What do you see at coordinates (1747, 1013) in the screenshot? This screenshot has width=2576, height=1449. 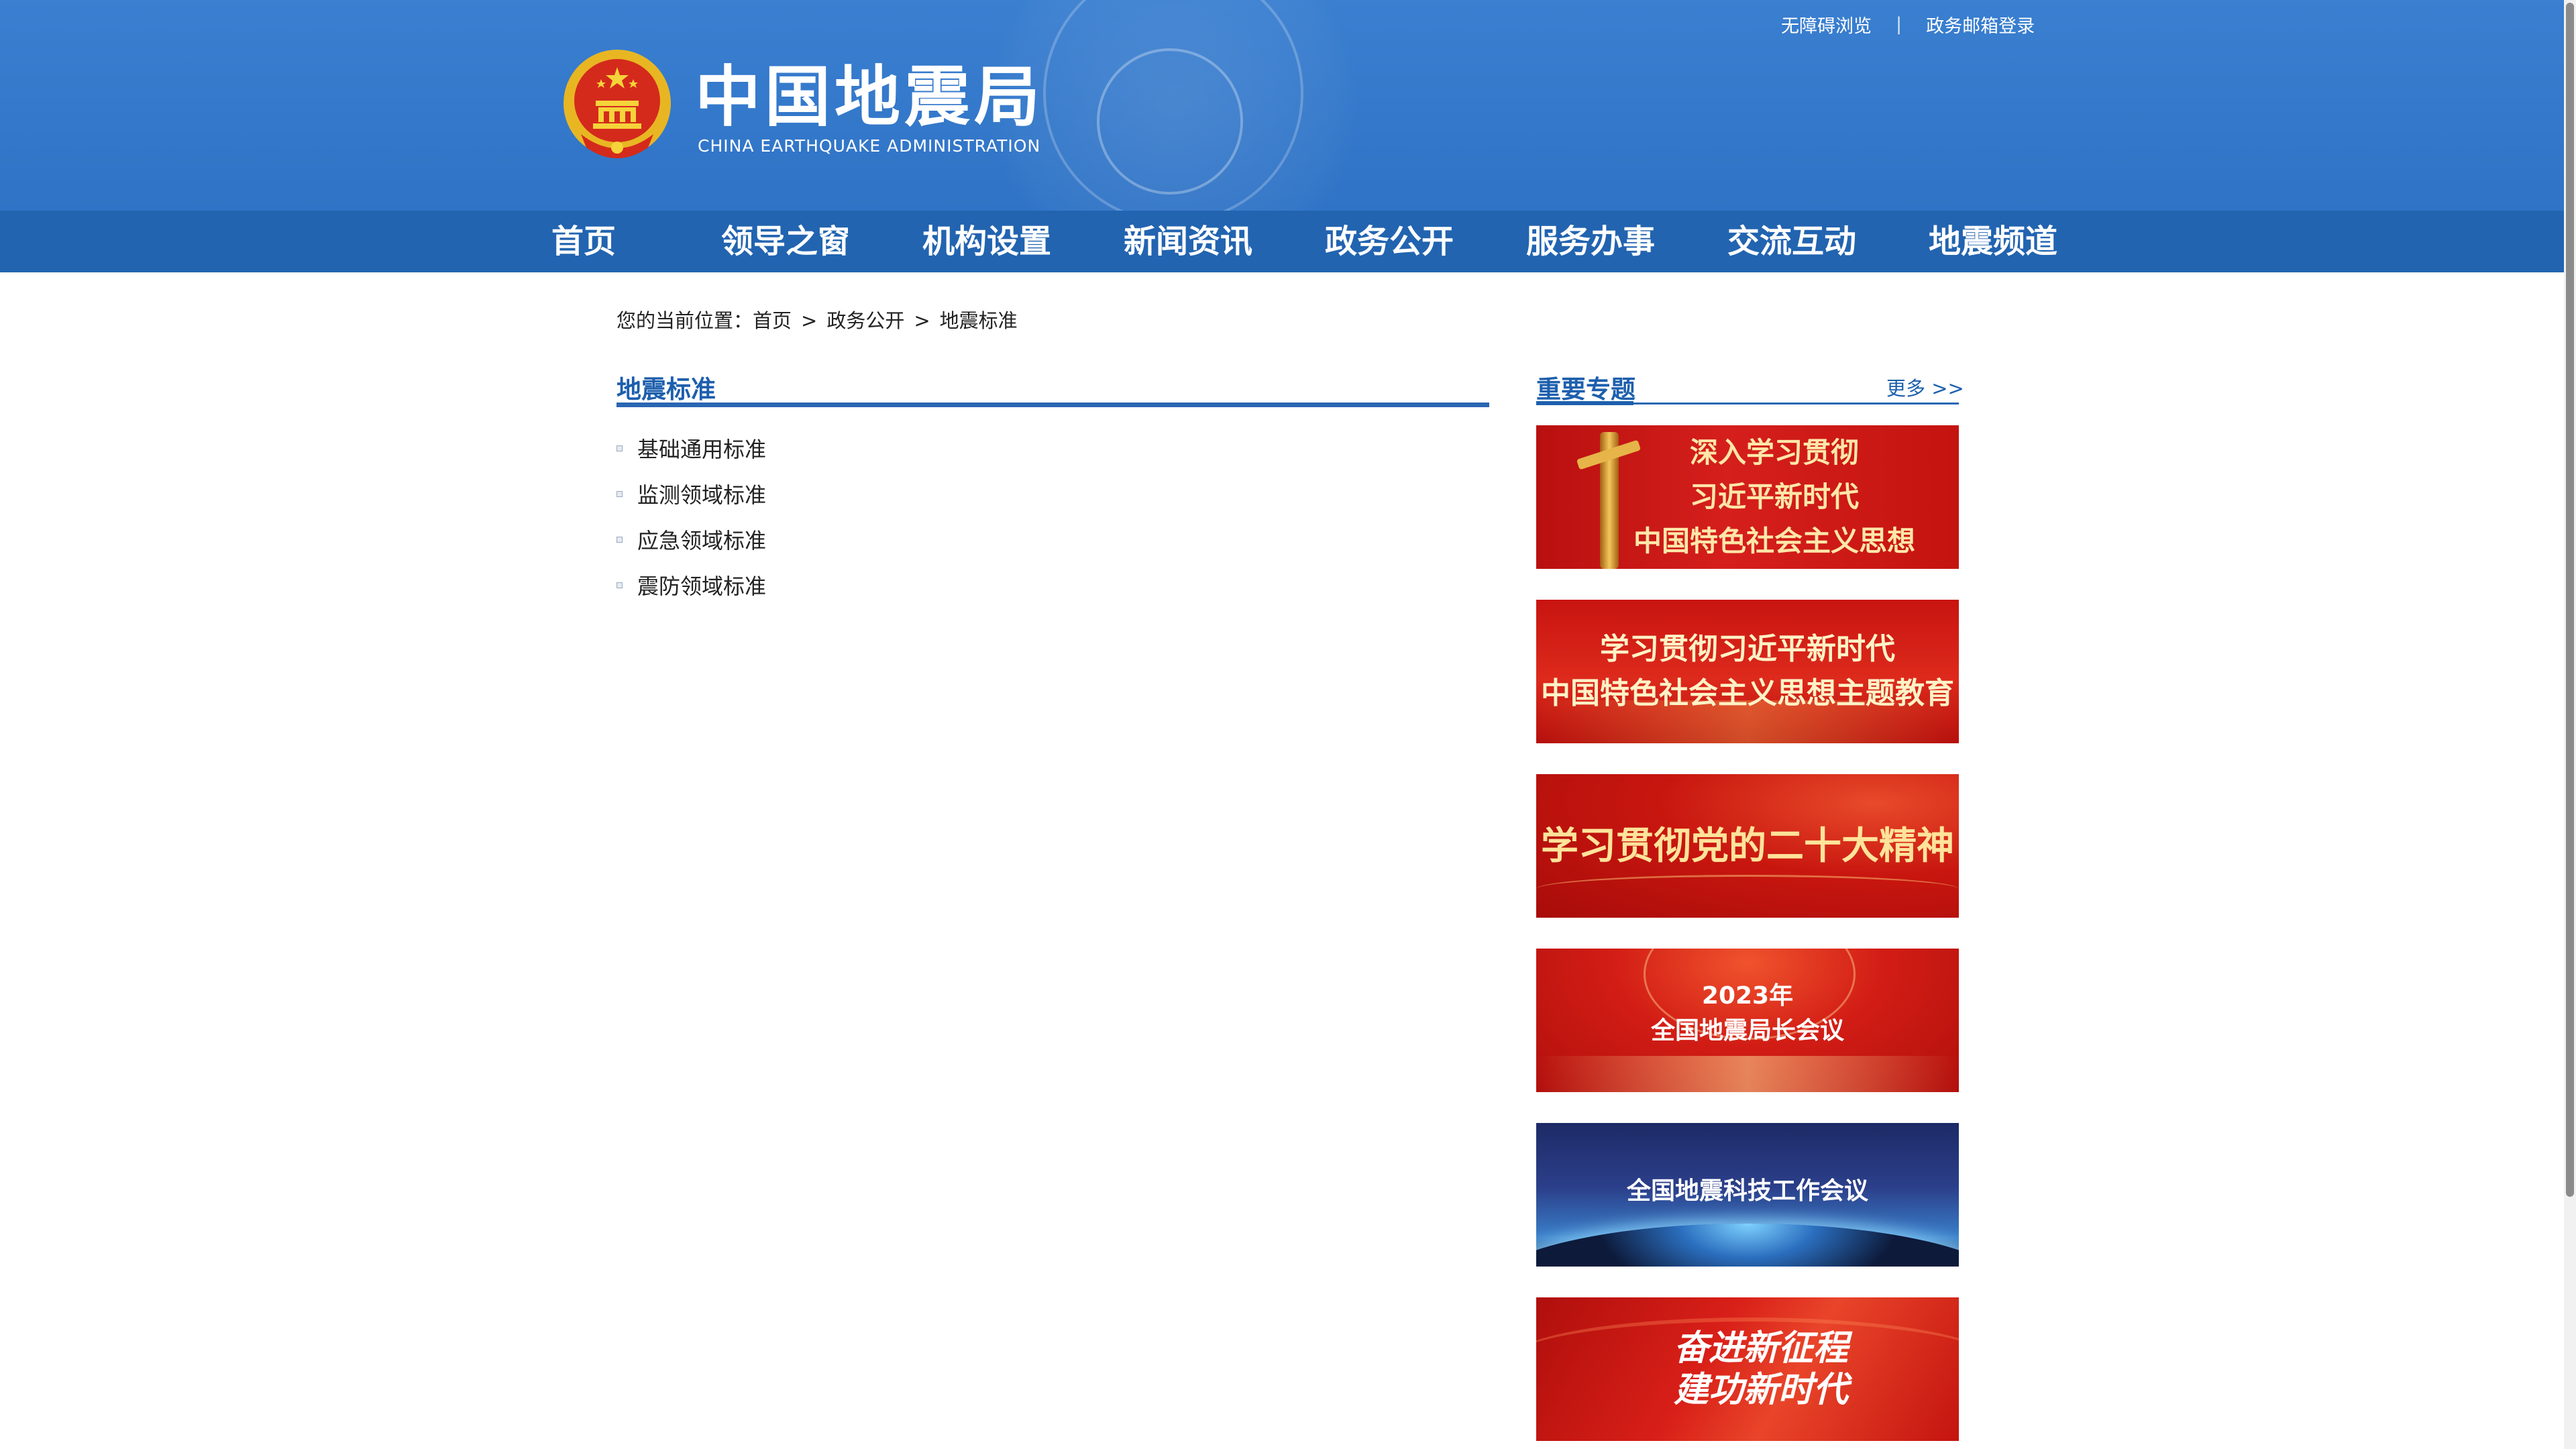 I see `banner-title: 2023年 全国地震局长会议` at bounding box center [1747, 1013].